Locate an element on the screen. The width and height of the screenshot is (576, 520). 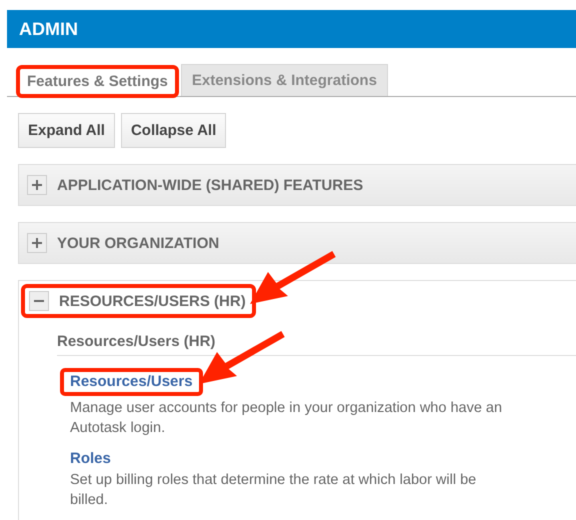
description: Set up billing roles that determine the rate at which labor will be billed. is located at coordinates (274, 490).